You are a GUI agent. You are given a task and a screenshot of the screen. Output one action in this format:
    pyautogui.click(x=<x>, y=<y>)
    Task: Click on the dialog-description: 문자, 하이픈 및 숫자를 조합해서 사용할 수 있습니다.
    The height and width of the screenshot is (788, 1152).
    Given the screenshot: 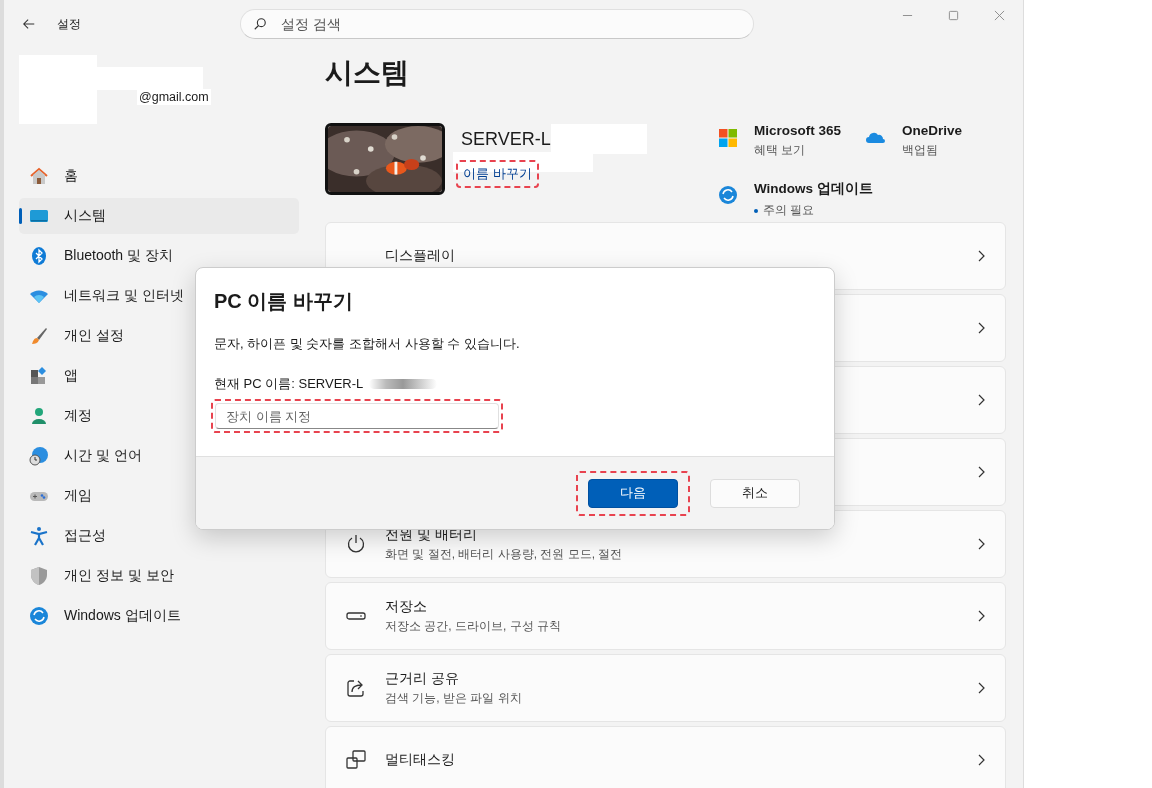 What is the action you would take?
    pyautogui.click(x=367, y=344)
    